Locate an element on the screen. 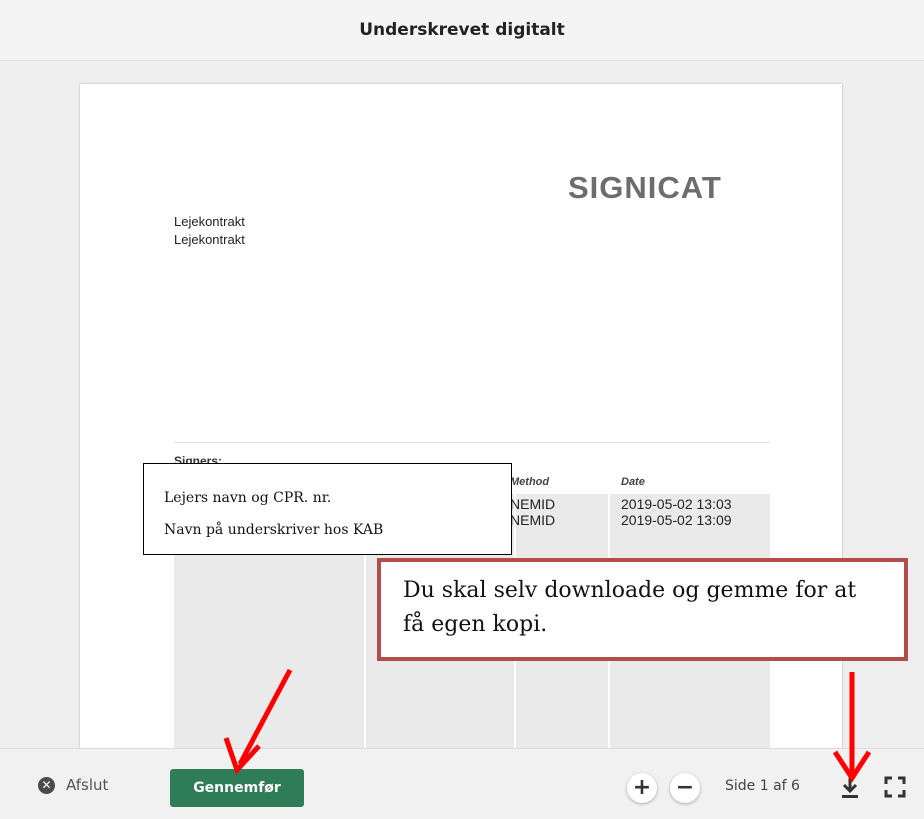 The image size is (924, 819). annotation-line: Navn på underskriver hos KAB is located at coordinates (274, 530).